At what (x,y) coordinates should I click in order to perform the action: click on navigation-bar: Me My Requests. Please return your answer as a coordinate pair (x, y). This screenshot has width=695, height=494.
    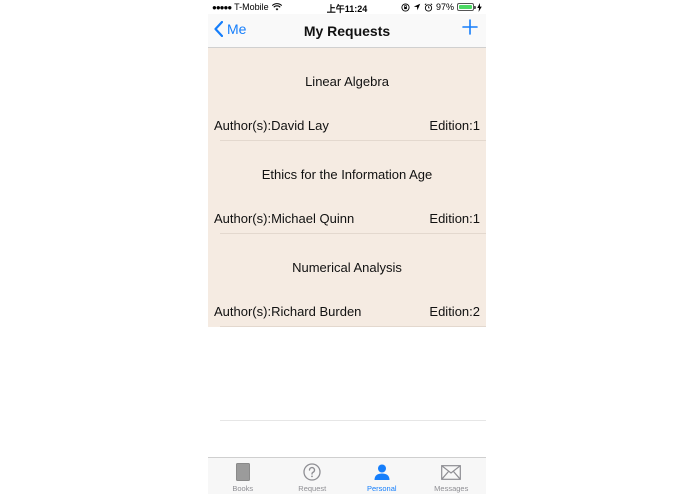
    Looking at the image, I should click on (347, 31).